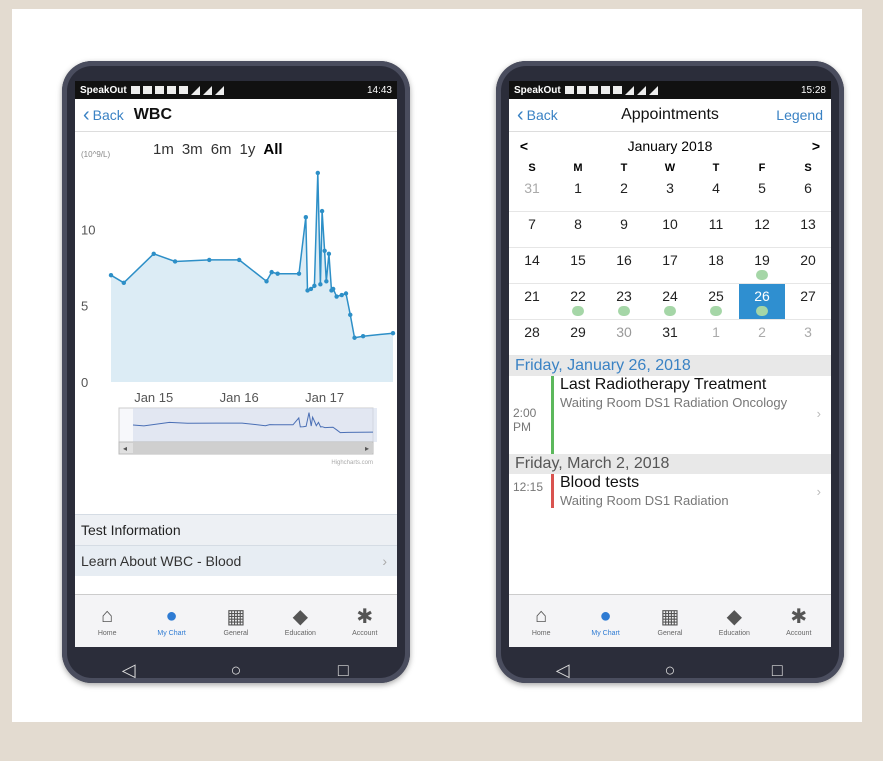 The width and height of the screenshot is (883, 761). Describe the element at coordinates (808, 266) in the screenshot. I see `calendar-day: 20` at that location.